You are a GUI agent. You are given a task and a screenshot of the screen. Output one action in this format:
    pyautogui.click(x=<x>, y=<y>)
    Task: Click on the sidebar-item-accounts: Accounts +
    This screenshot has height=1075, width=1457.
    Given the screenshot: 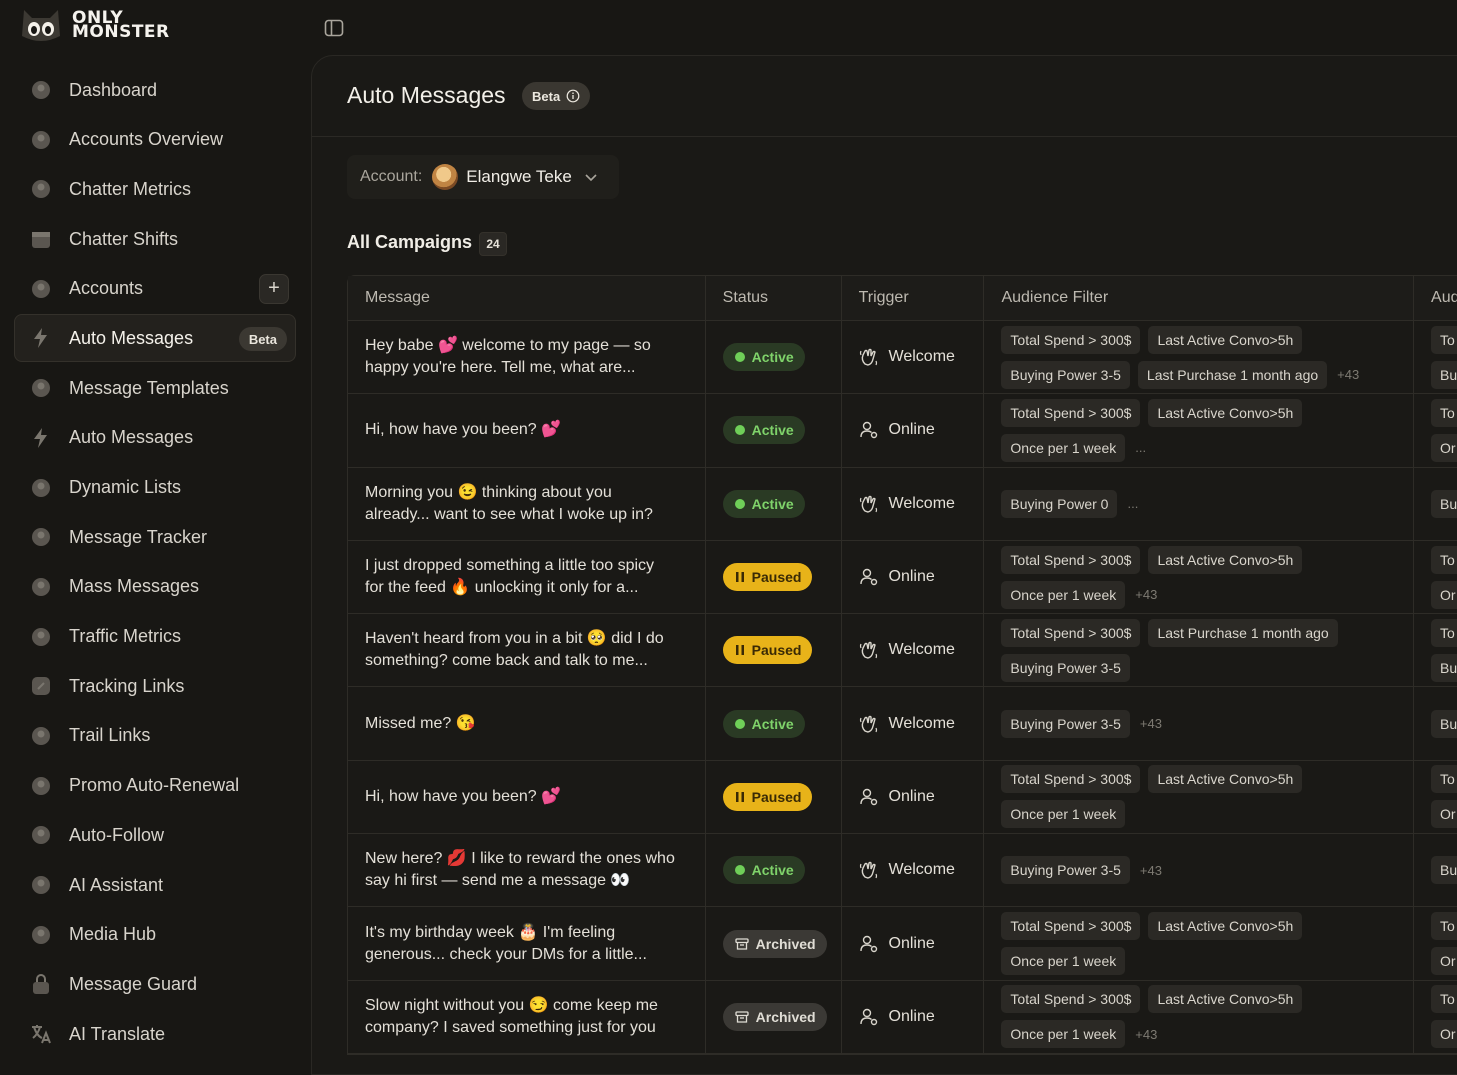 What is the action you would take?
    pyautogui.click(x=155, y=289)
    